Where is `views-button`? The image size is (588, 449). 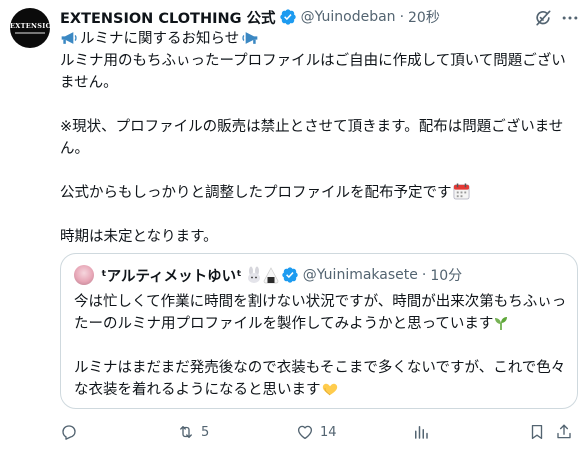
views-button is located at coordinates (424, 432).